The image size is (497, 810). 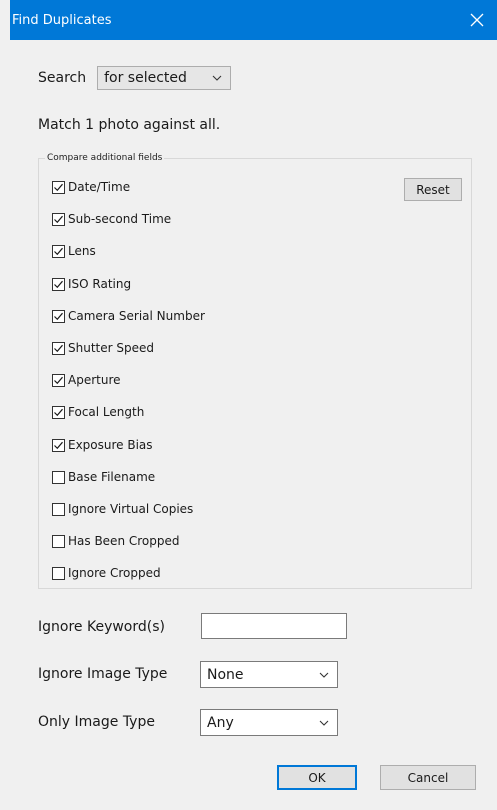 What do you see at coordinates (124, 541) in the screenshot?
I see `compare-field-label: Has Been Cropped` at bounding box center [124, 541].